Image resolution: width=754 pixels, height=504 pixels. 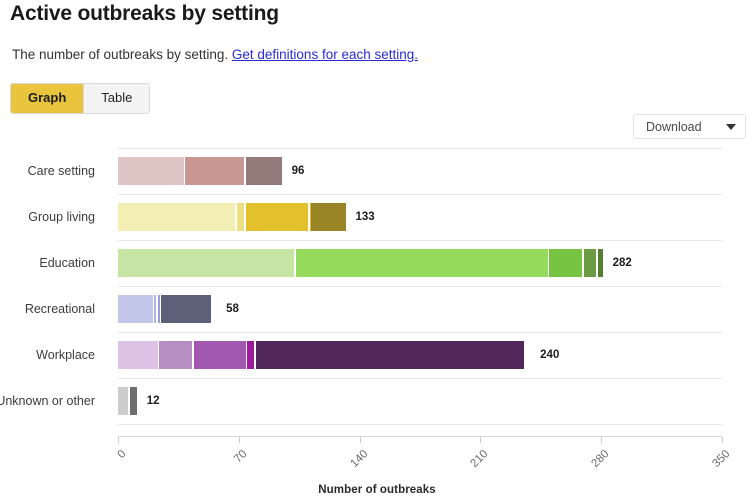 What do you see at coordinates (61, 171) in the screenshot?
I see `category-label: Care setting` at bounding box center [61, 171].